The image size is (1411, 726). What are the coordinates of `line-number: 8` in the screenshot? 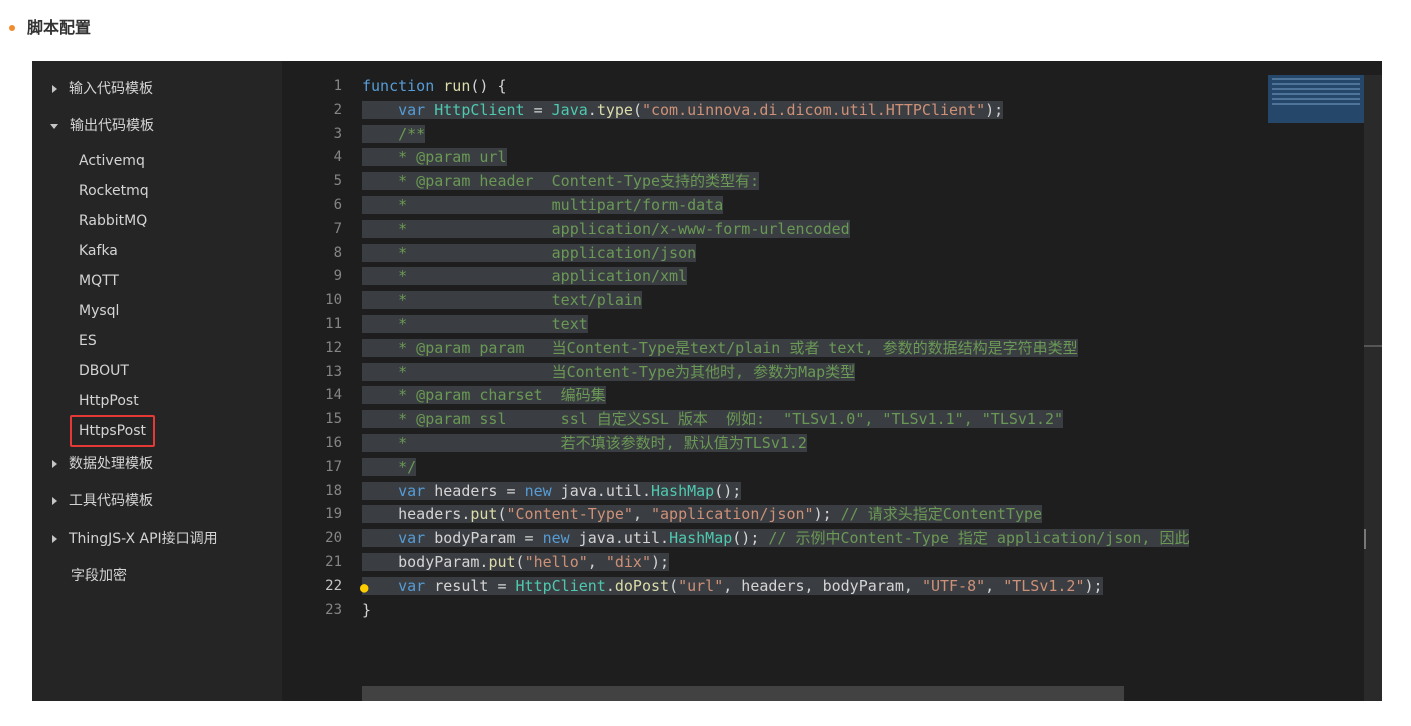 It's located at (337, 252).